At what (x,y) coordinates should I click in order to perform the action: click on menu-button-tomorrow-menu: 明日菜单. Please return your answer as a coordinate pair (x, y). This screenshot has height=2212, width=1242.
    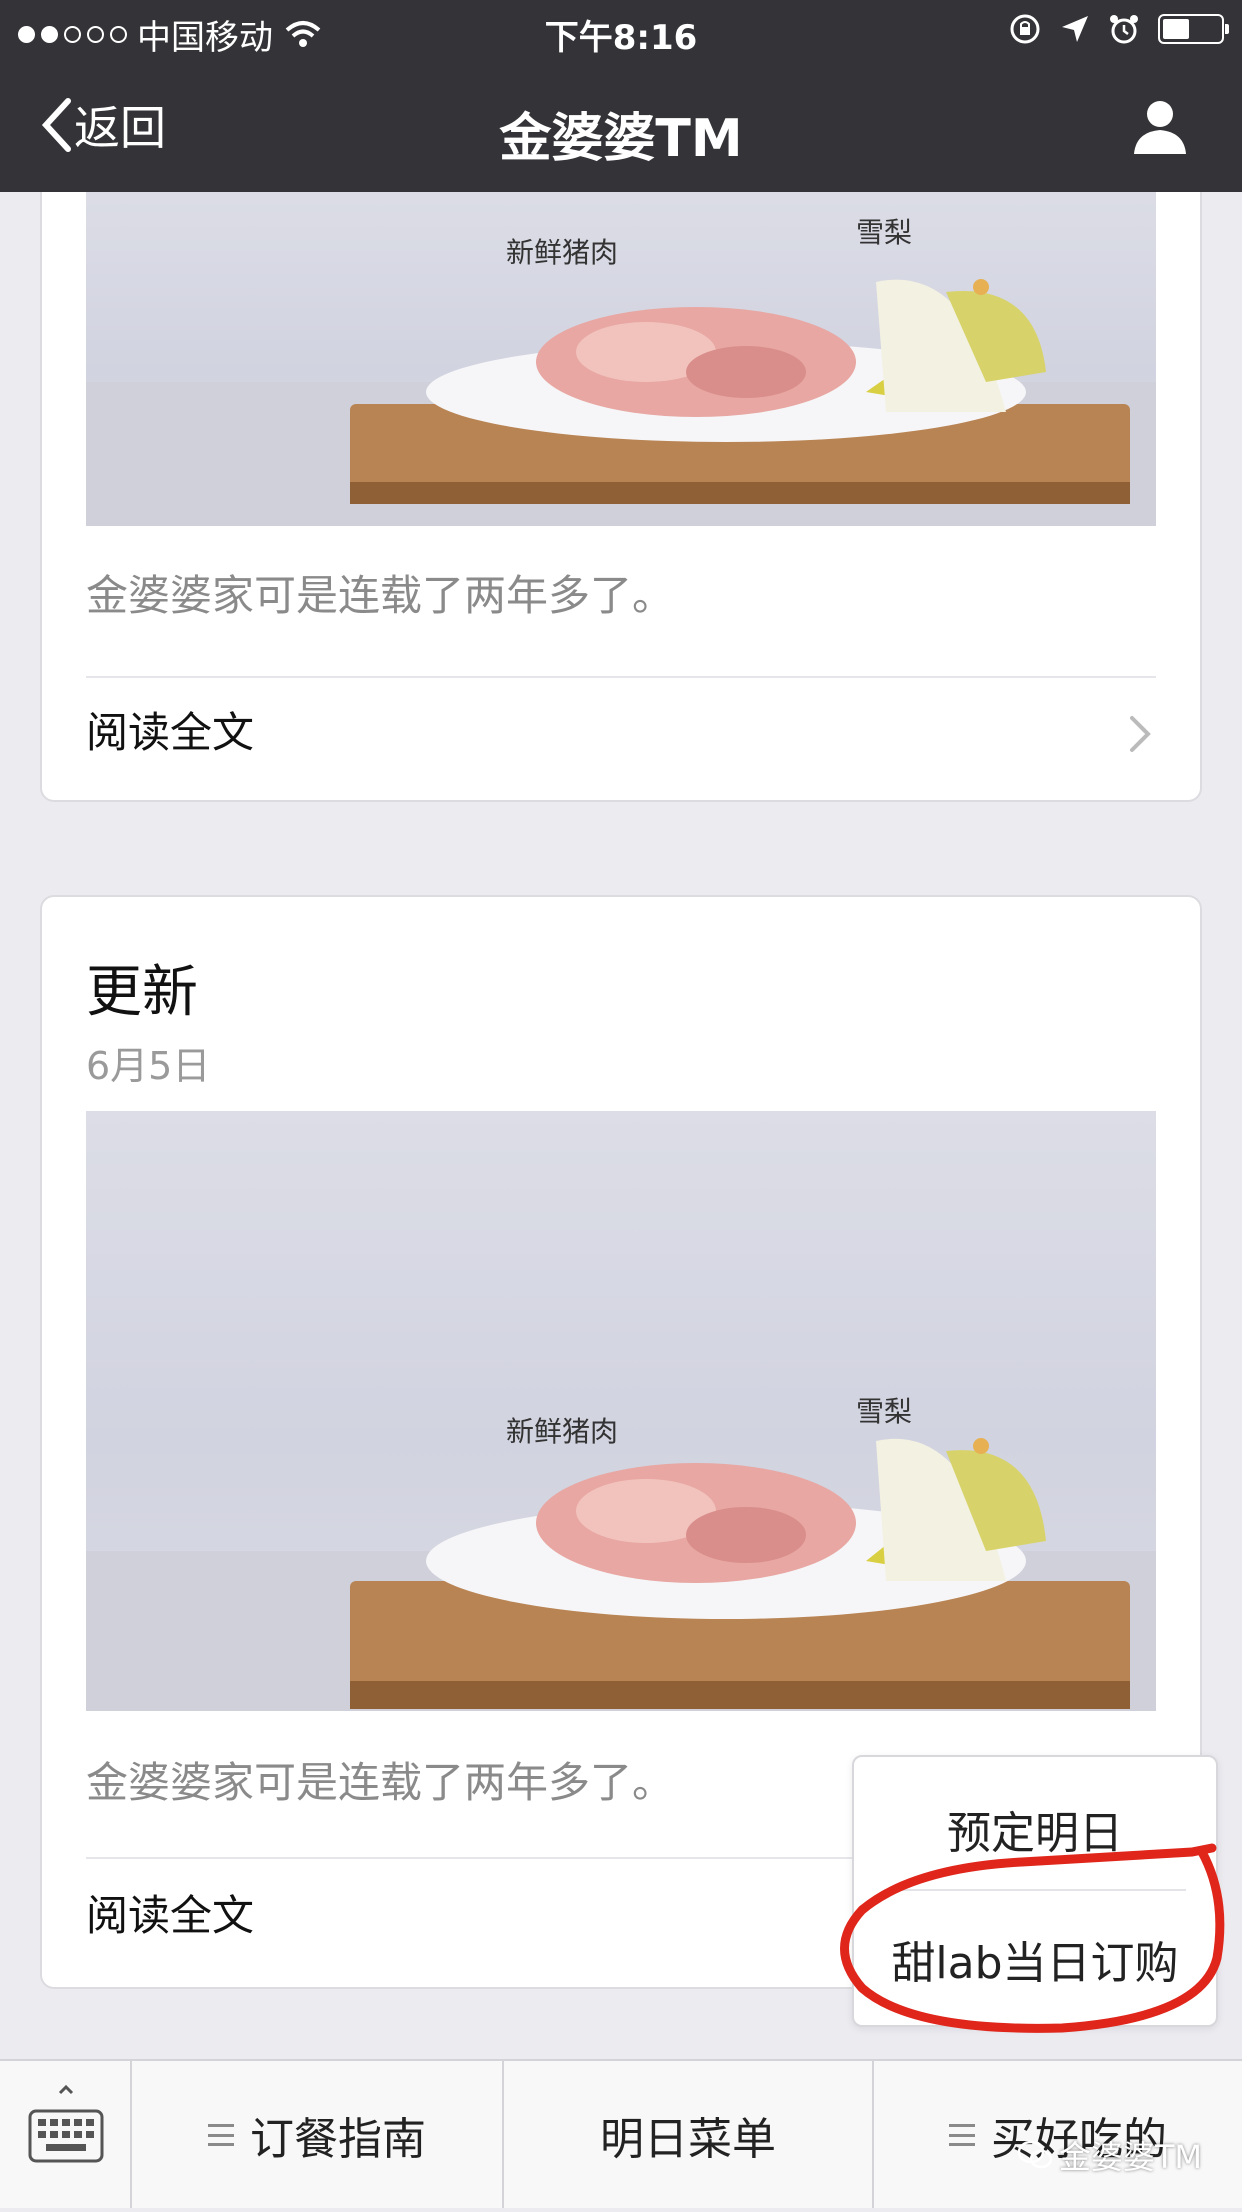
    Looking at the image, I should click on (687, 2134).